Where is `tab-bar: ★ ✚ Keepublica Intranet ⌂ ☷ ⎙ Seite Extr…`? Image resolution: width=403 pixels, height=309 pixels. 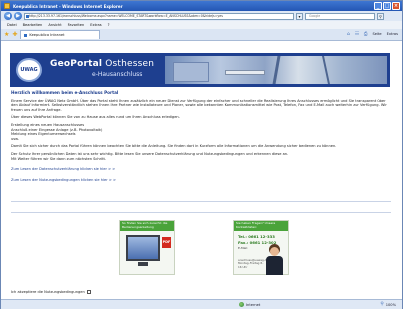
tab-bar: ★ ✚ Keepublica Intranet ⌂ ☷ ⎙ Seite Extr… is located at coordinates (201, 35).